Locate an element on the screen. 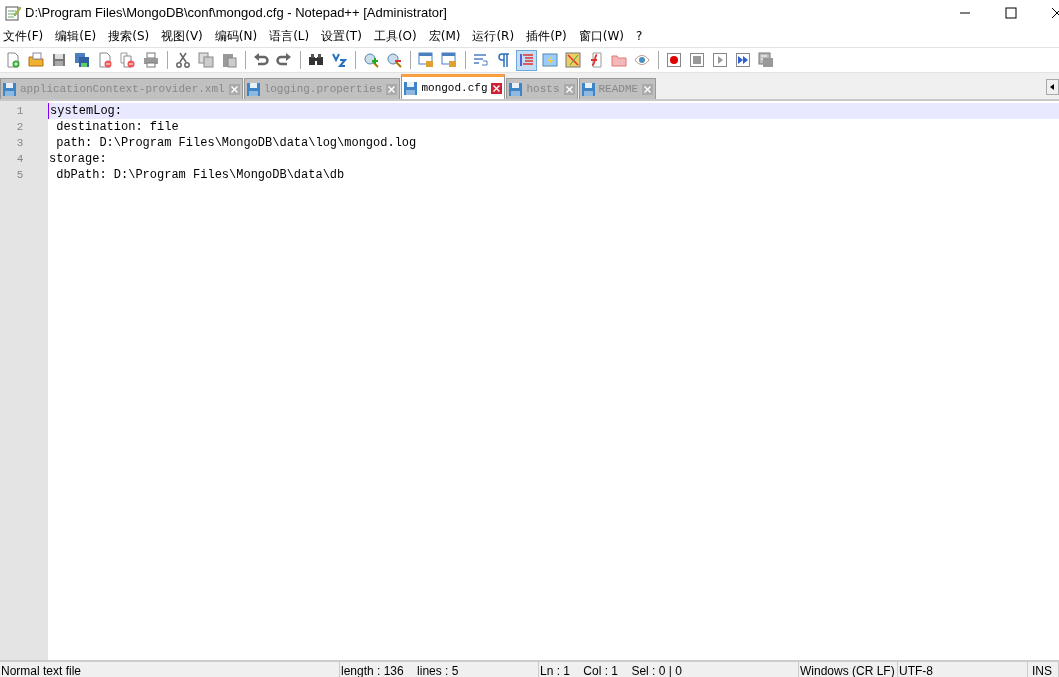  line-number: 3 is located at coordinates (20, 143).